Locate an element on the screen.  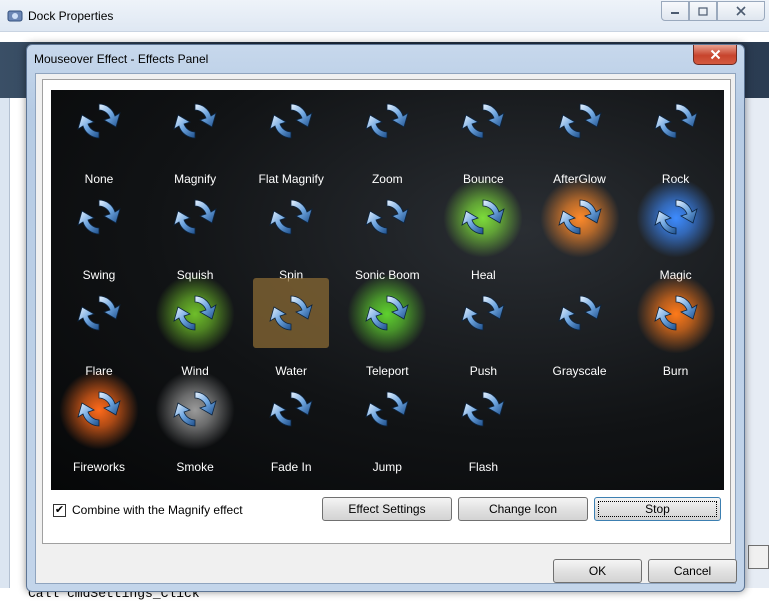
effect-label: Push is located at coordinates (483, 371).